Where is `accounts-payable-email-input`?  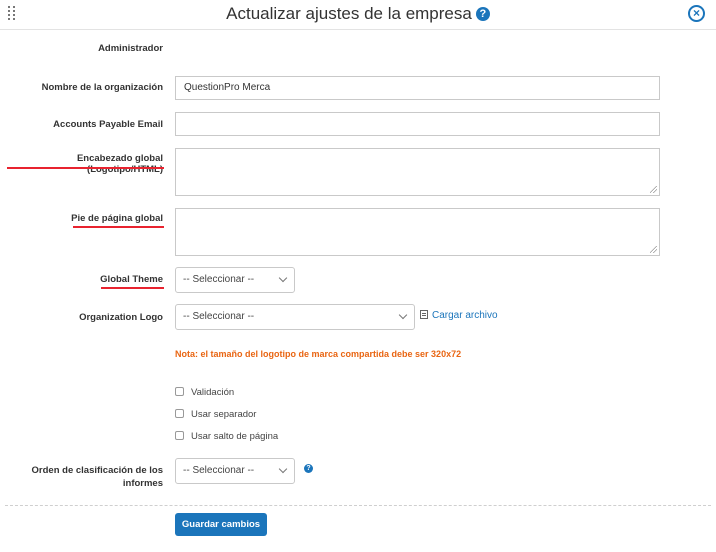
accounts-payable-email-input is located at coordinates (417, 124).